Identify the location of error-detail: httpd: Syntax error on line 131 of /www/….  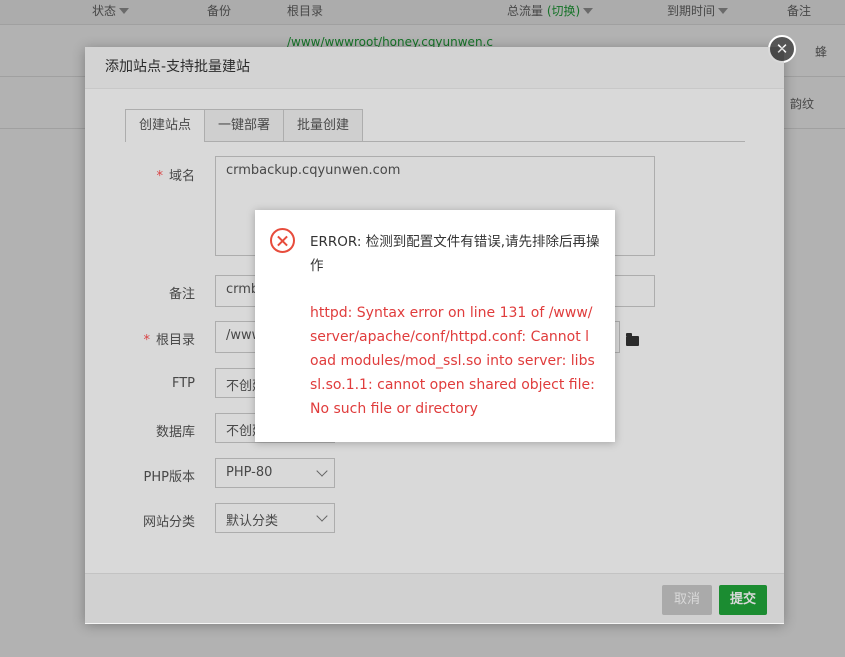
(452, 361).